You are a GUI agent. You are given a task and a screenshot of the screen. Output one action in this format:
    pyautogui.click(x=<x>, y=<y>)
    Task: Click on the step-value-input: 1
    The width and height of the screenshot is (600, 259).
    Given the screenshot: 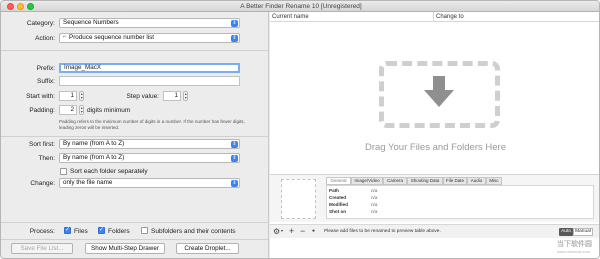 What is the action you would take?
    pyautogui.click(x=172, y=96)
    